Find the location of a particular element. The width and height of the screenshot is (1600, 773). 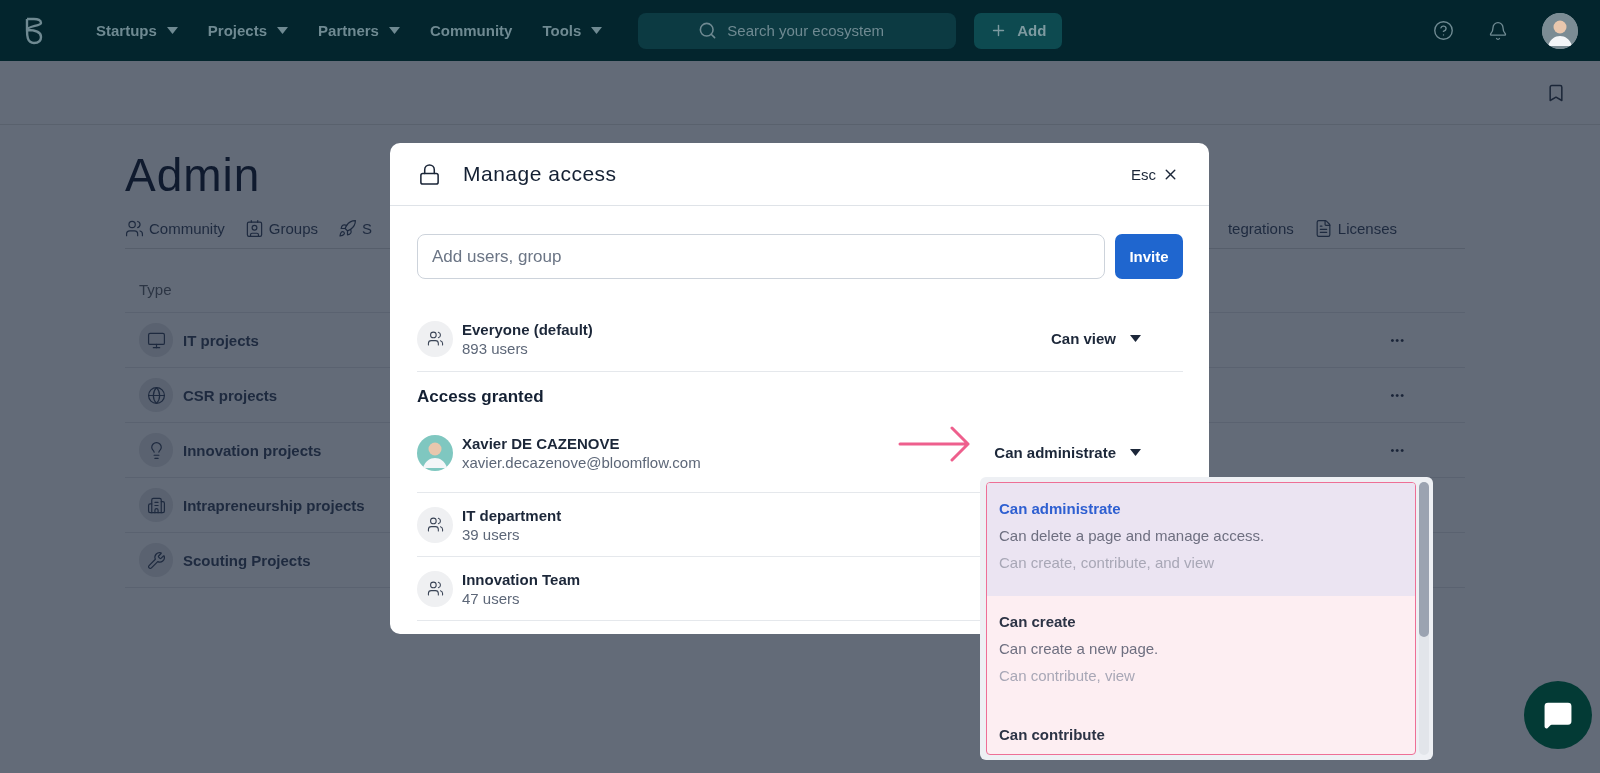

entry-name: IT department is located at coordinates (512, 515).